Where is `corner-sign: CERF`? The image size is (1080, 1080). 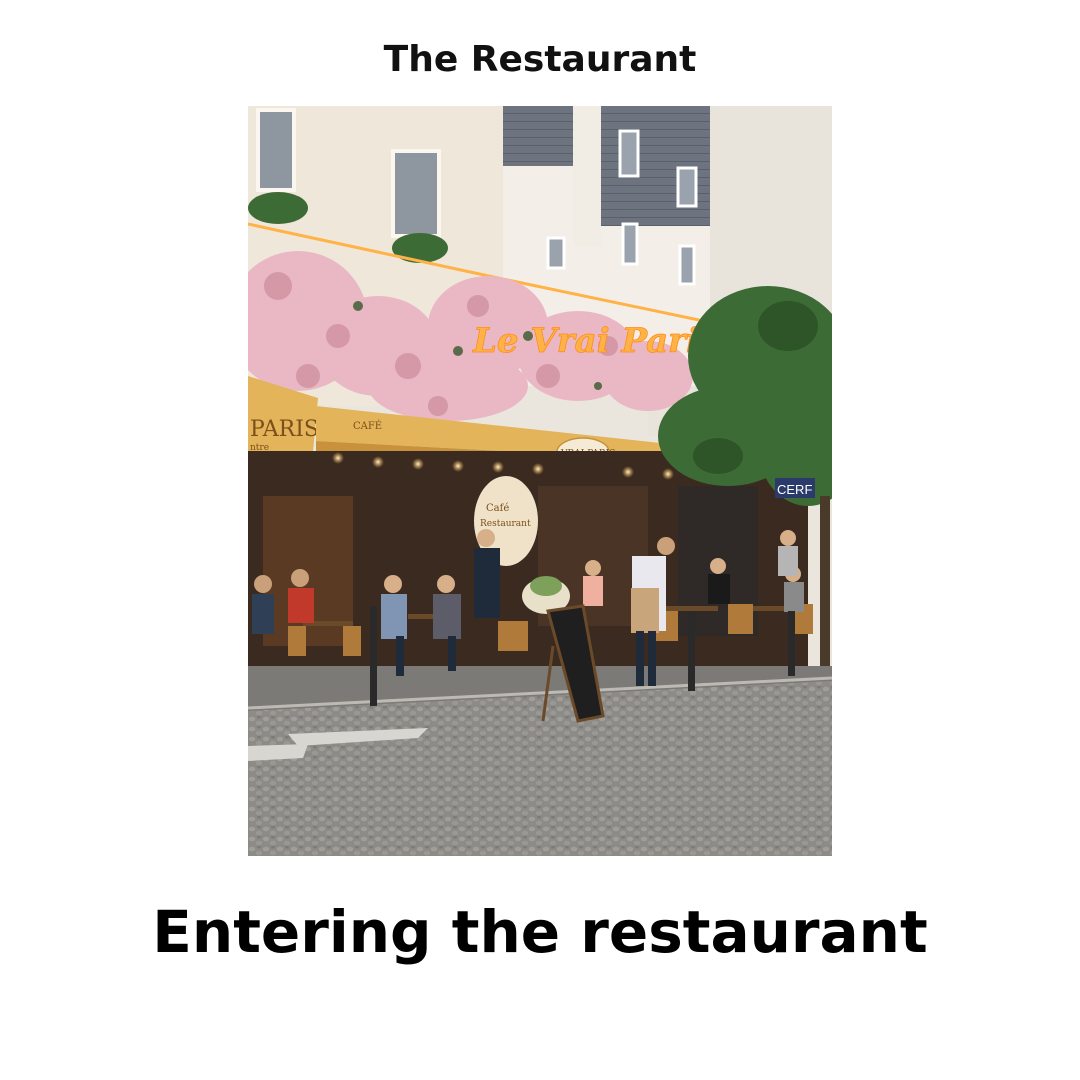 corner-sign: CERF is located at coordinates (794, 489).